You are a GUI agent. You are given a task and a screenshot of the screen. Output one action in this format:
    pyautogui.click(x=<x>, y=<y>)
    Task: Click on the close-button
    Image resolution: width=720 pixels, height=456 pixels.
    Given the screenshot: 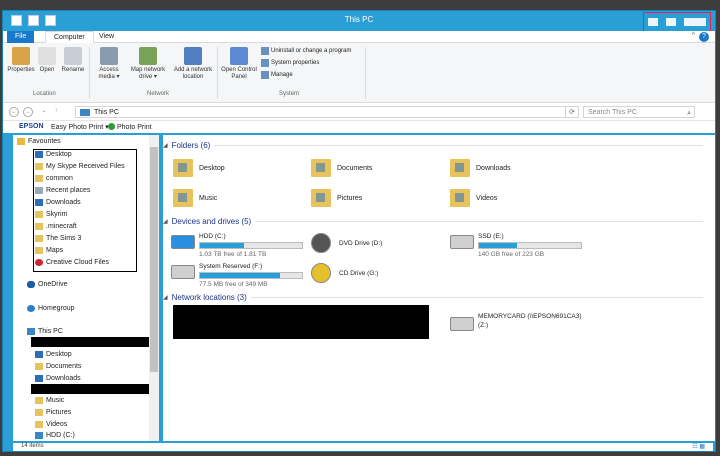 What is the action you would take?
    pyautogui.click(x=695, y=22)
    